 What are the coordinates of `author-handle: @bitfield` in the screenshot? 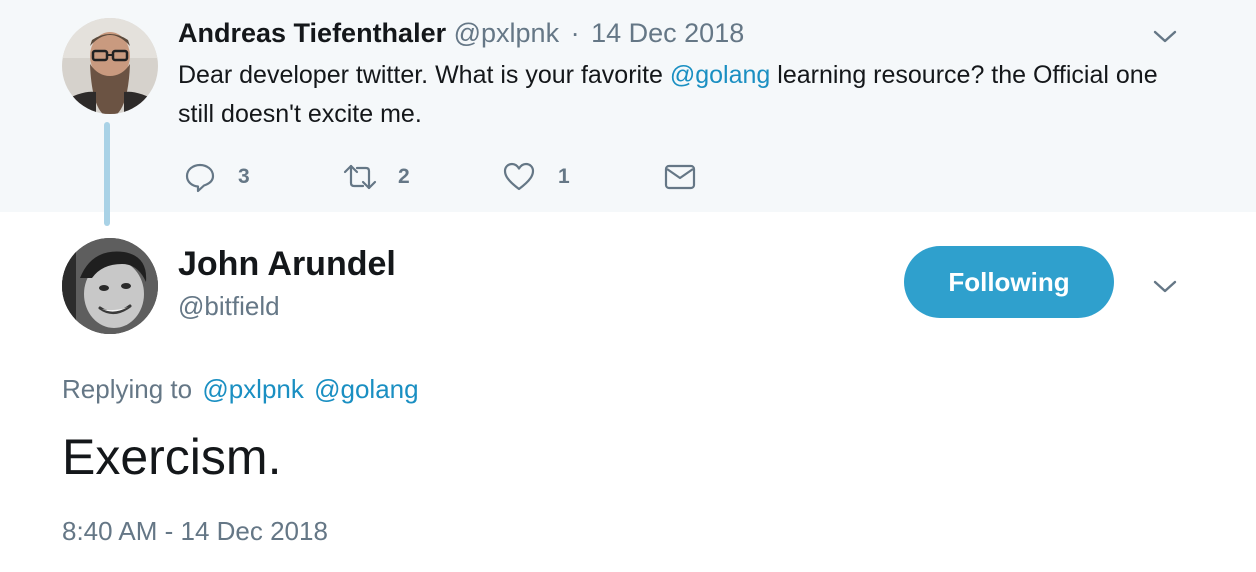 It's located at (229, 306).